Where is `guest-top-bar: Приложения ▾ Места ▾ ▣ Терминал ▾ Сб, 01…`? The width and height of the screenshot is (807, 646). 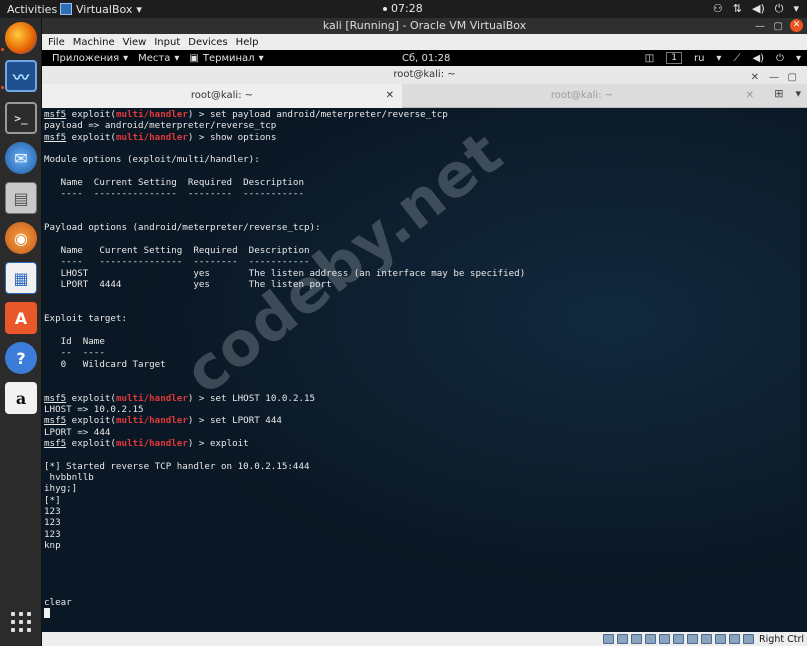 guest-top-bar: Приложения ▾ Места ▾ ▣ Терминал ▾ Сб, 01… is located at coordinates (424, 58).